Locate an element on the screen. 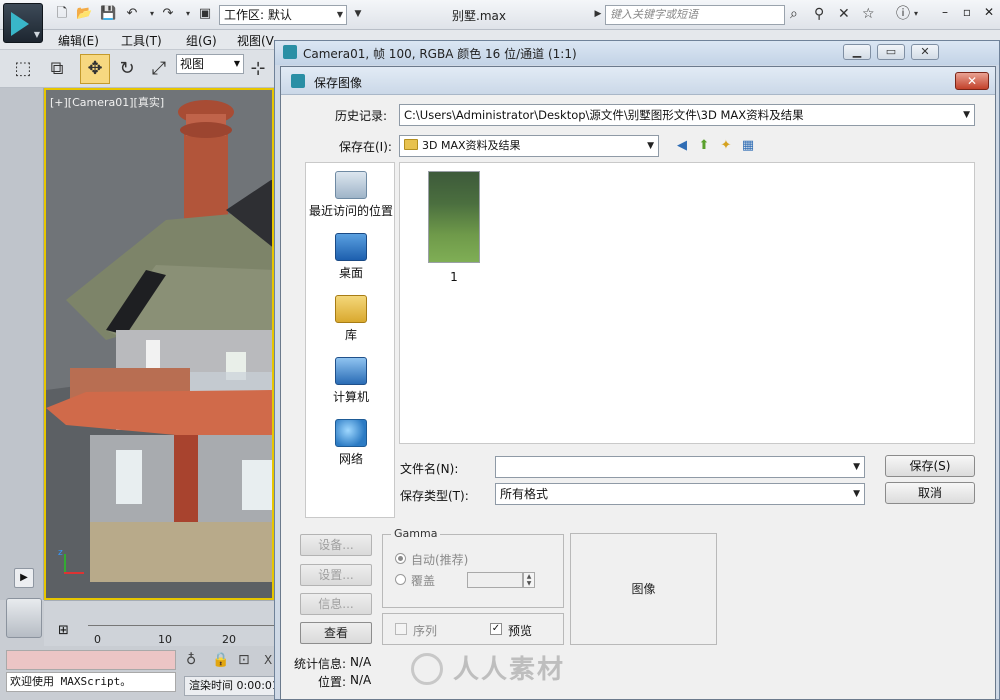 This screenshot has width=1000, height=700. favorites-star-icon: ☆ is located at coordinates (868, 14).